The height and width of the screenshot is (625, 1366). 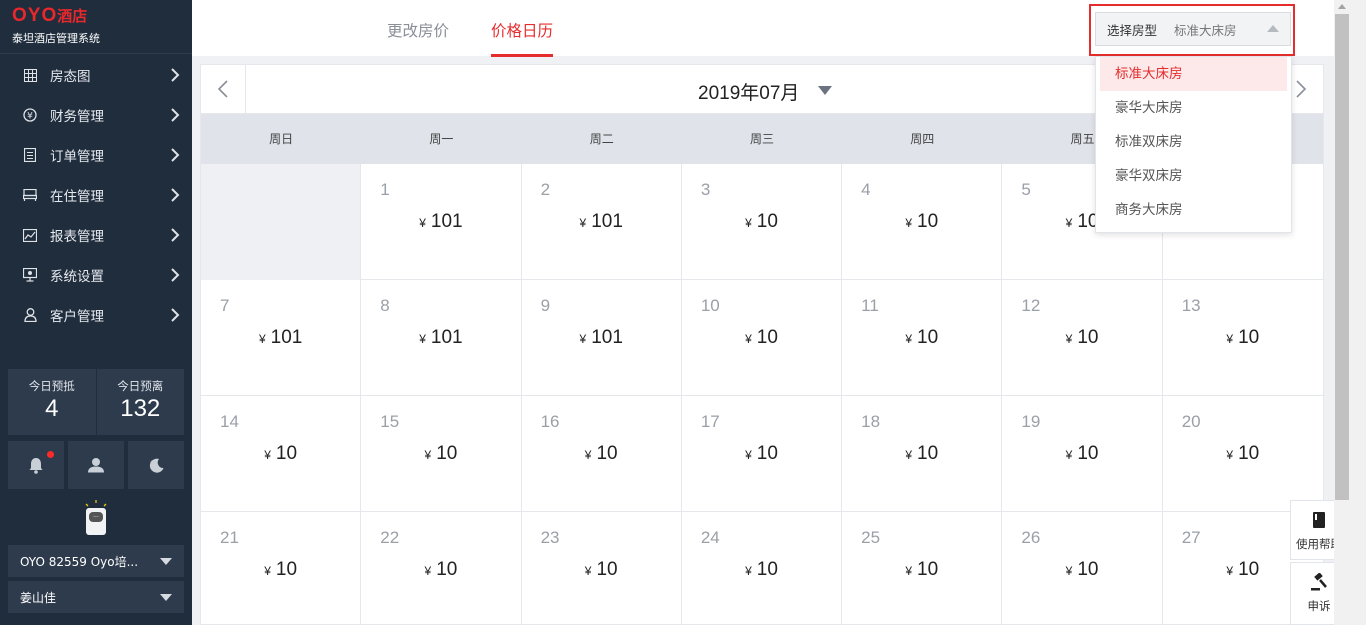 I want to click on moon-icon, so click(x=156, y=465).